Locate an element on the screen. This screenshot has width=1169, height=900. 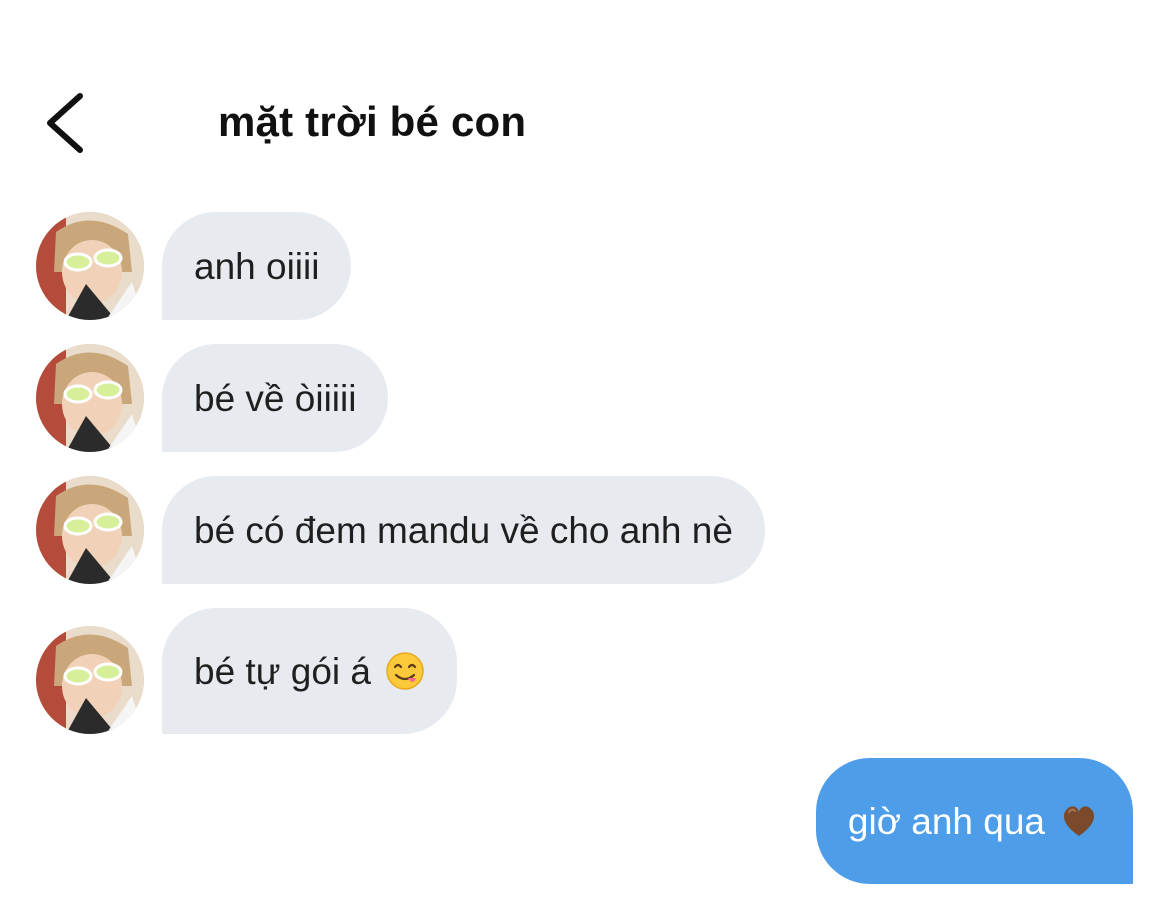
message-text: bé về òiiiii is located at coordinates (275, 398).